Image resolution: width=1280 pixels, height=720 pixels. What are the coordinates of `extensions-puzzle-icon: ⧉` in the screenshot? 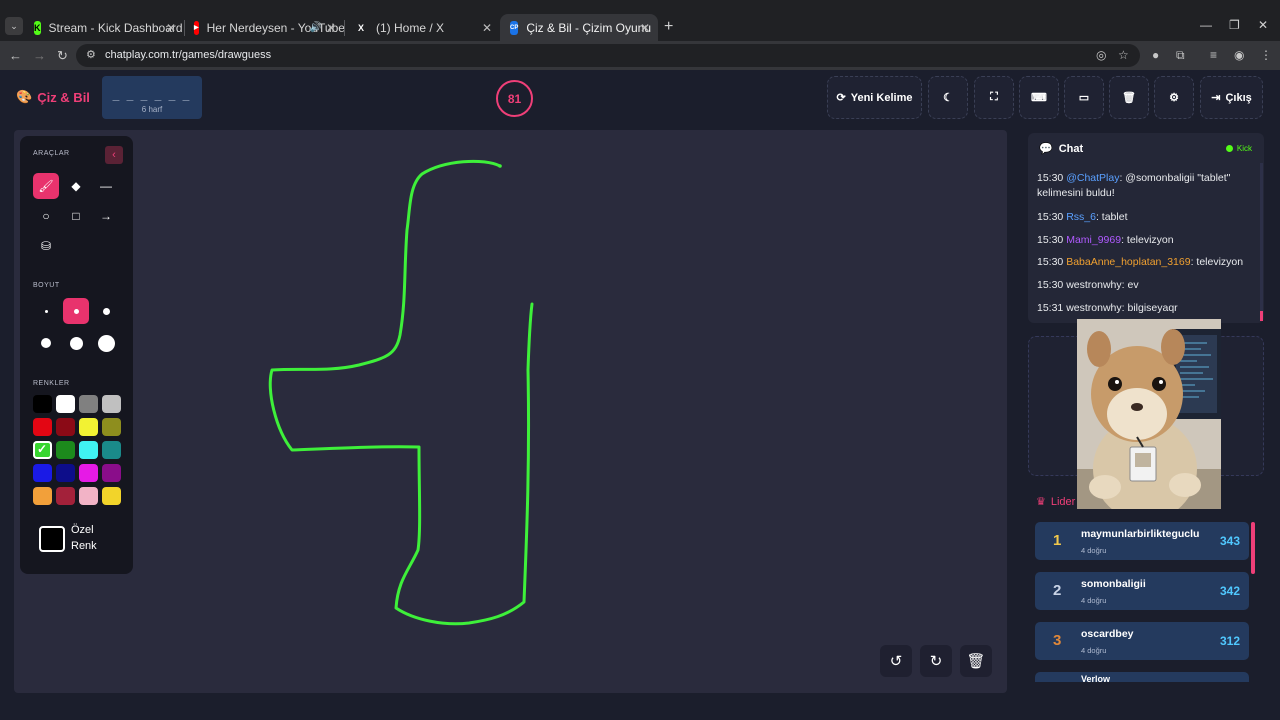 It's located at (1180, 55).